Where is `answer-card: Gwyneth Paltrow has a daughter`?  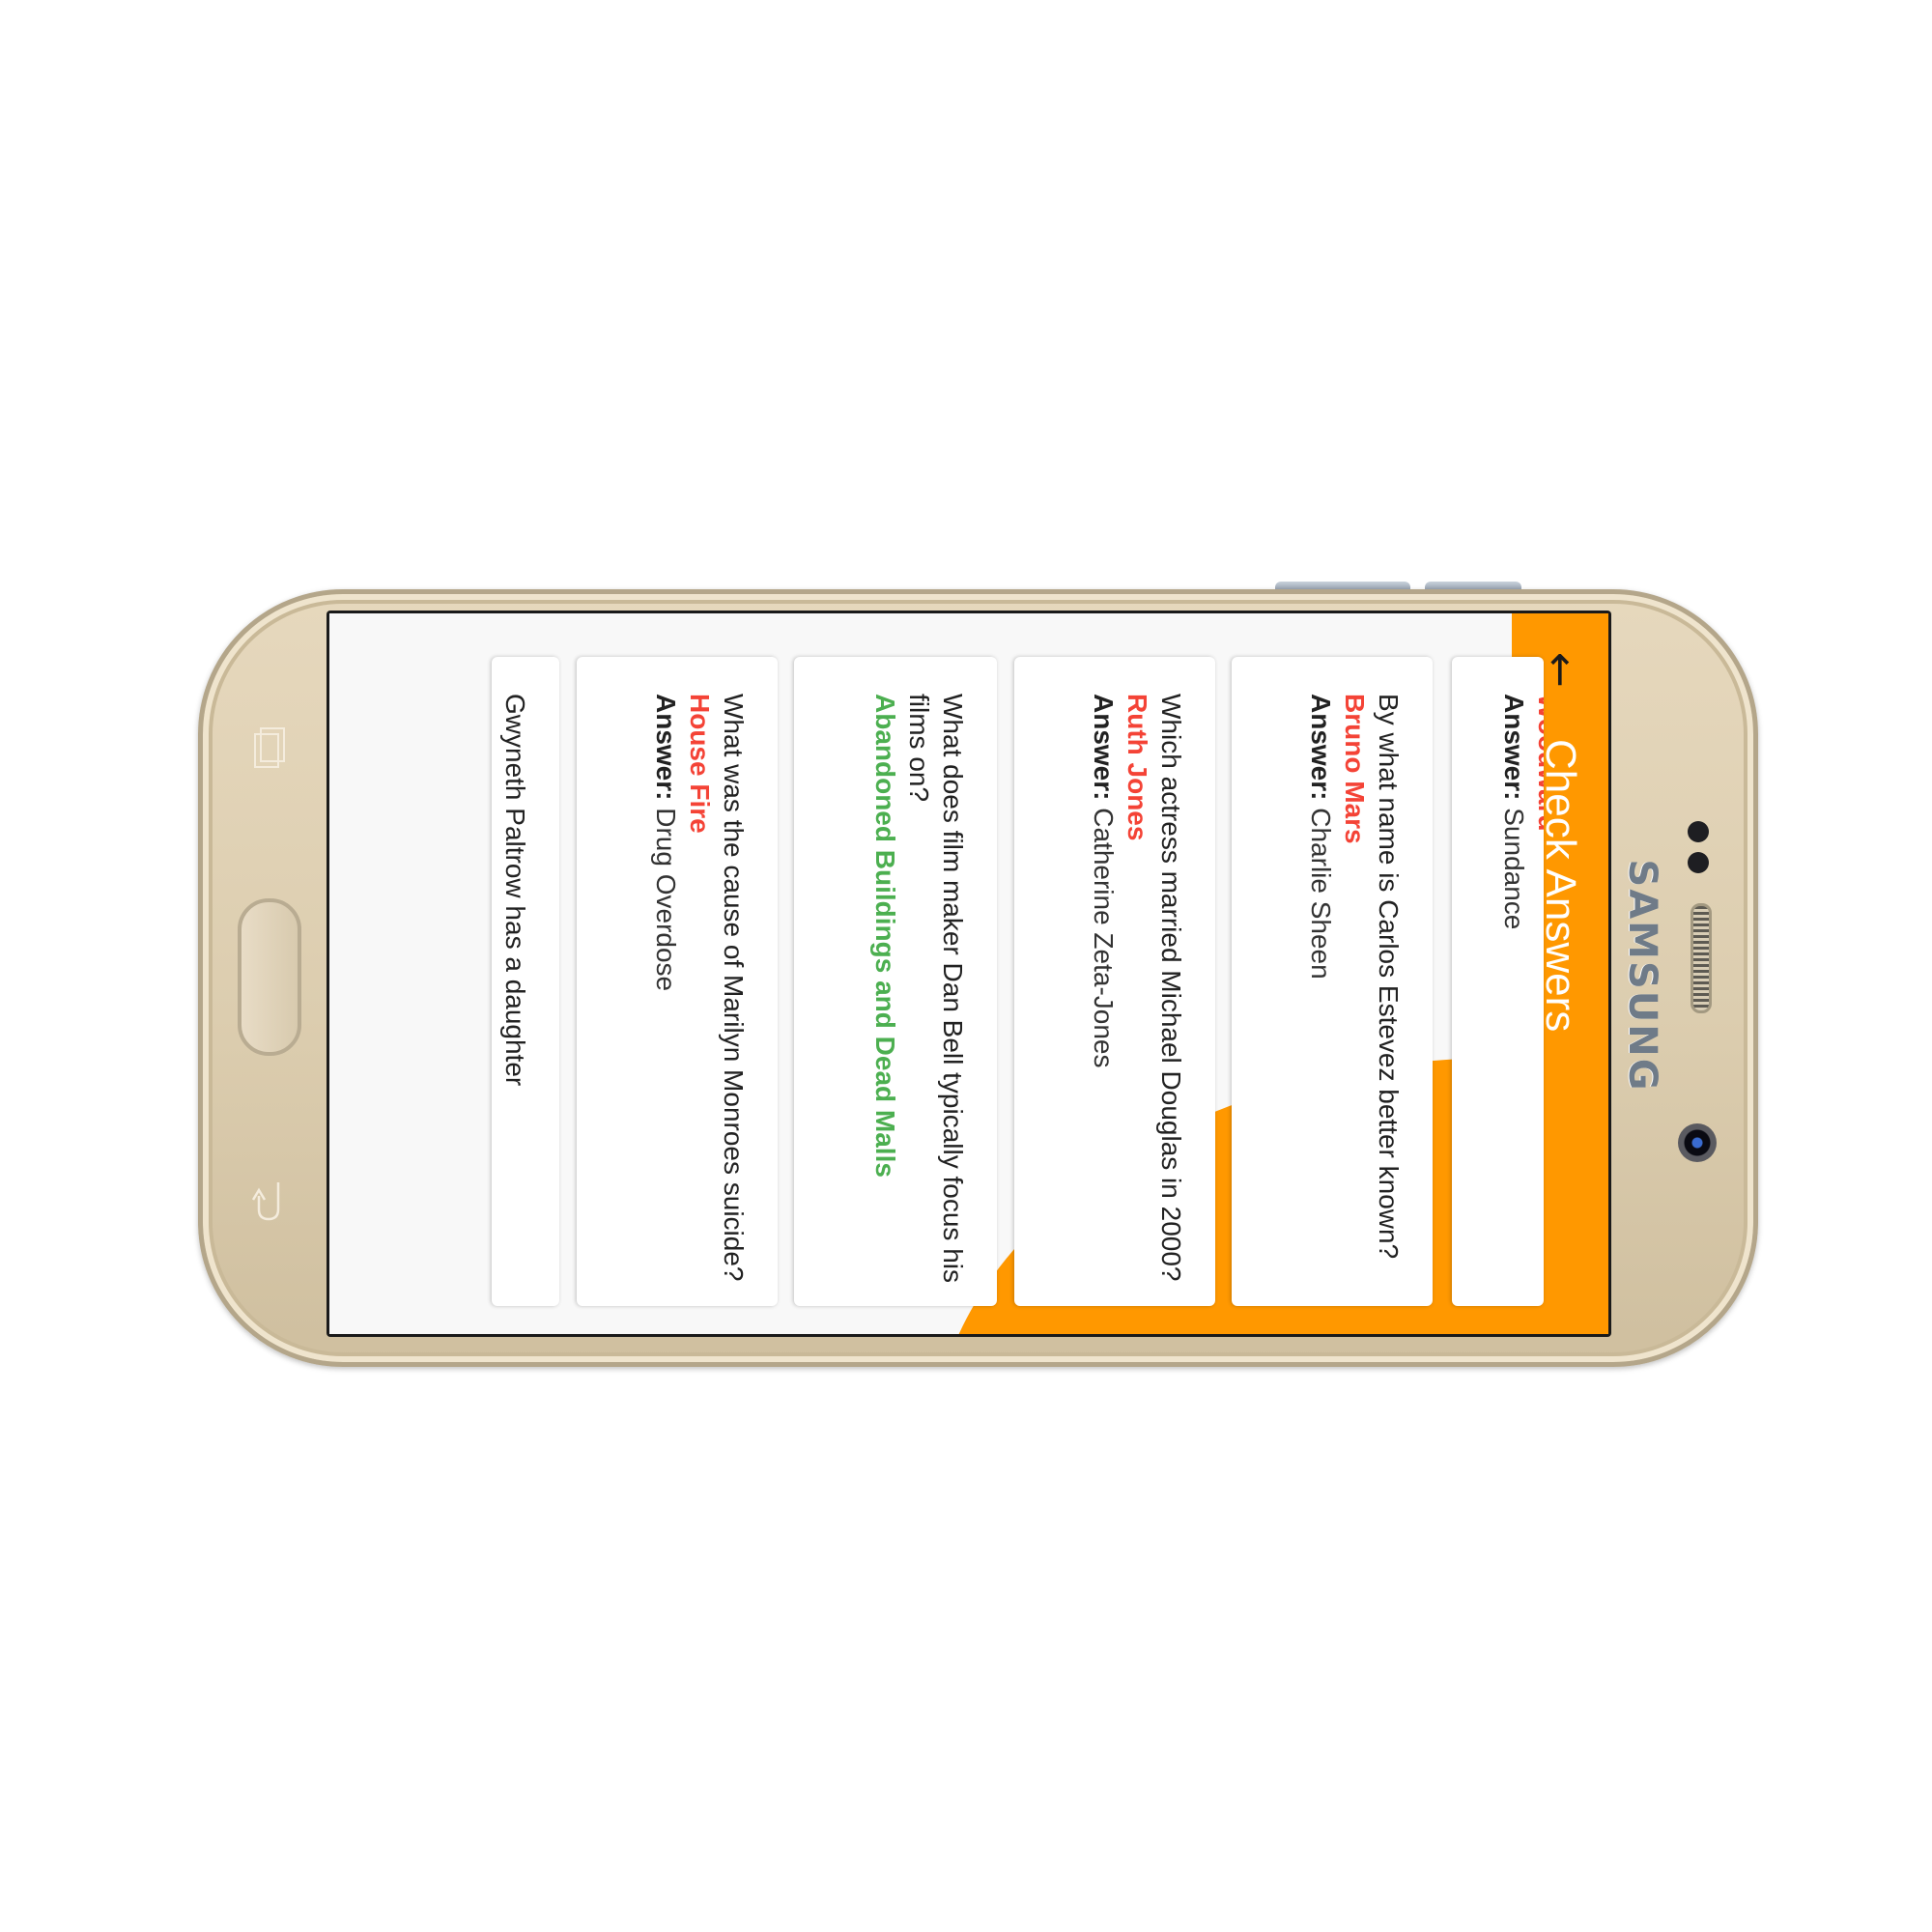
answer-card: Gwyneth Paltrow has a daughter is located at coordinates (525, 981).